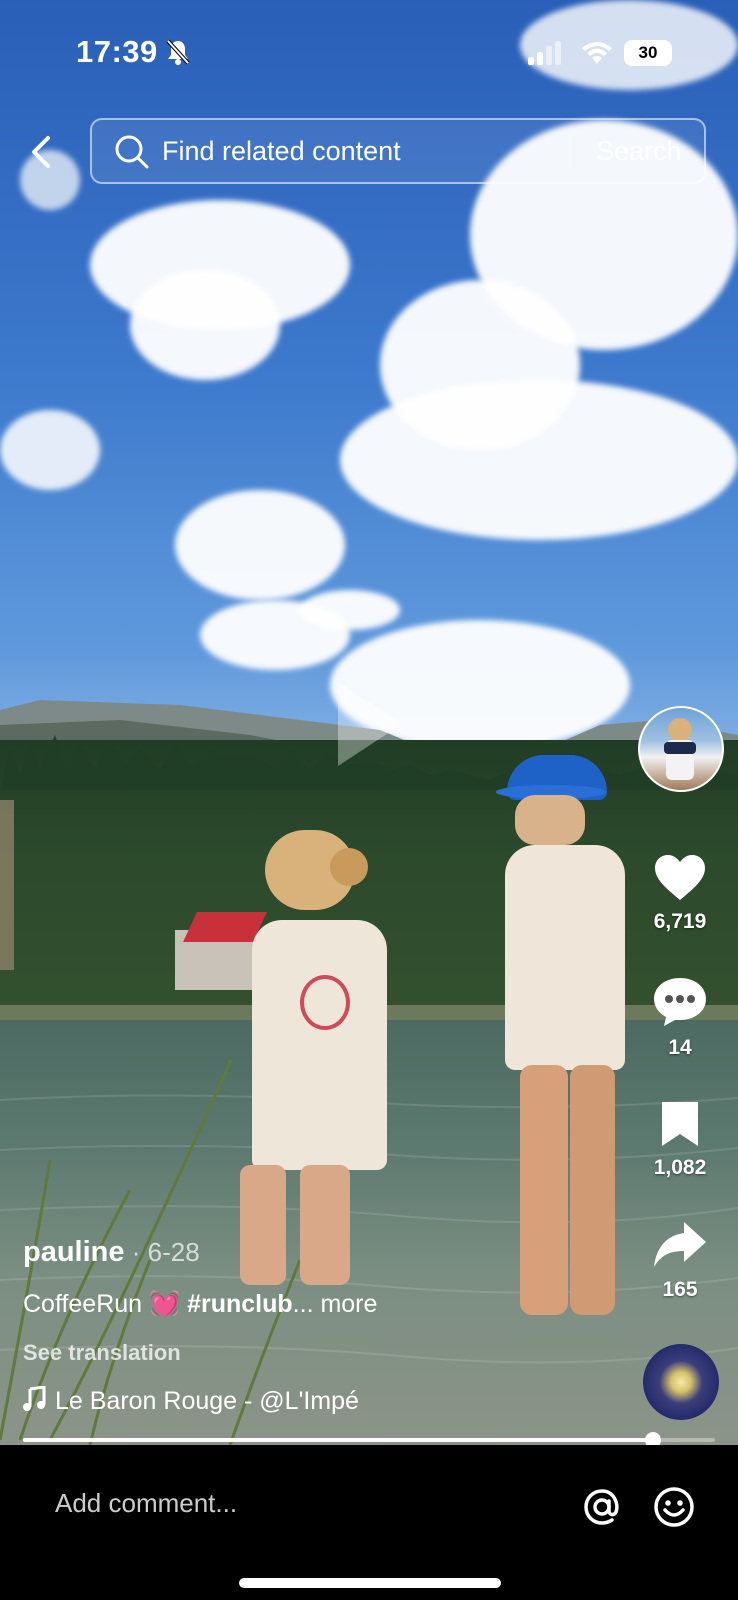 The width and height of the screenshot is (738, 1600). I want to click on comment-icon, so click(680, 1002).